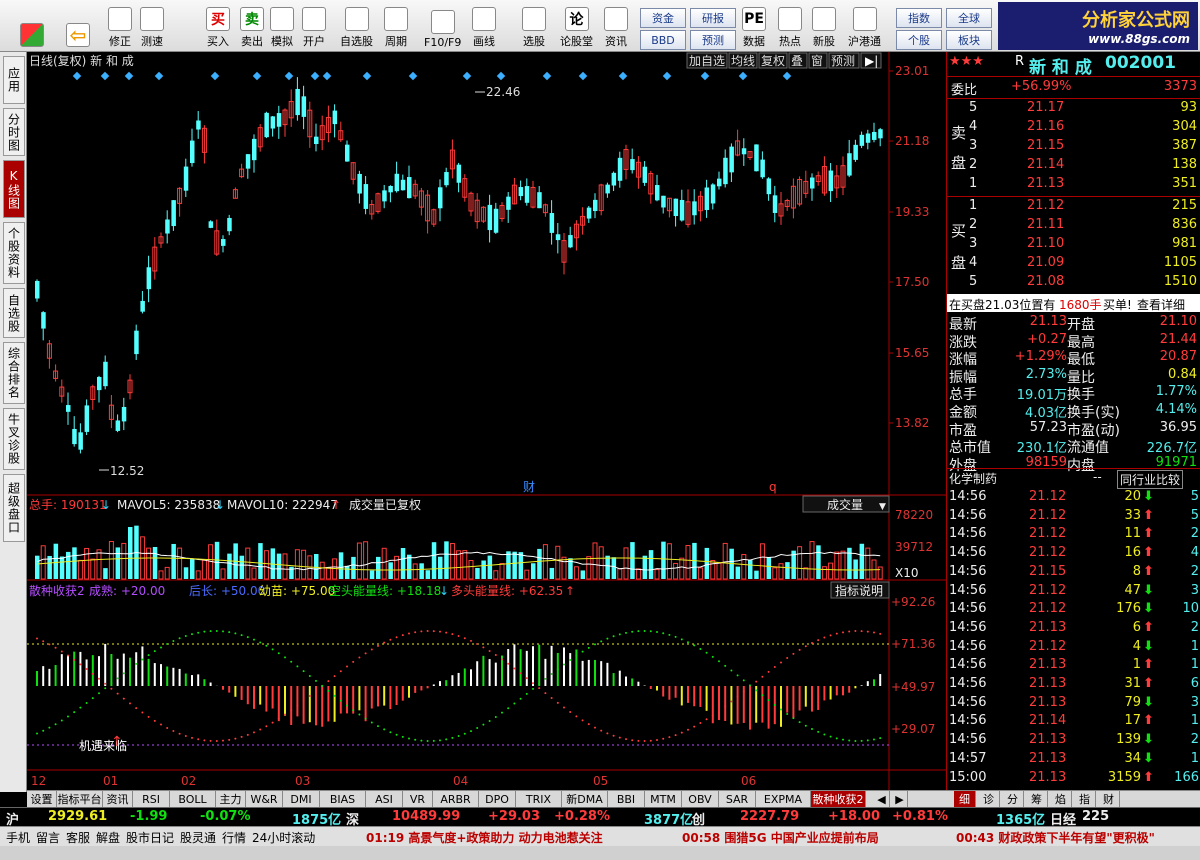  I want to click on indicator-tab-0: 设置, so click(42, 799).